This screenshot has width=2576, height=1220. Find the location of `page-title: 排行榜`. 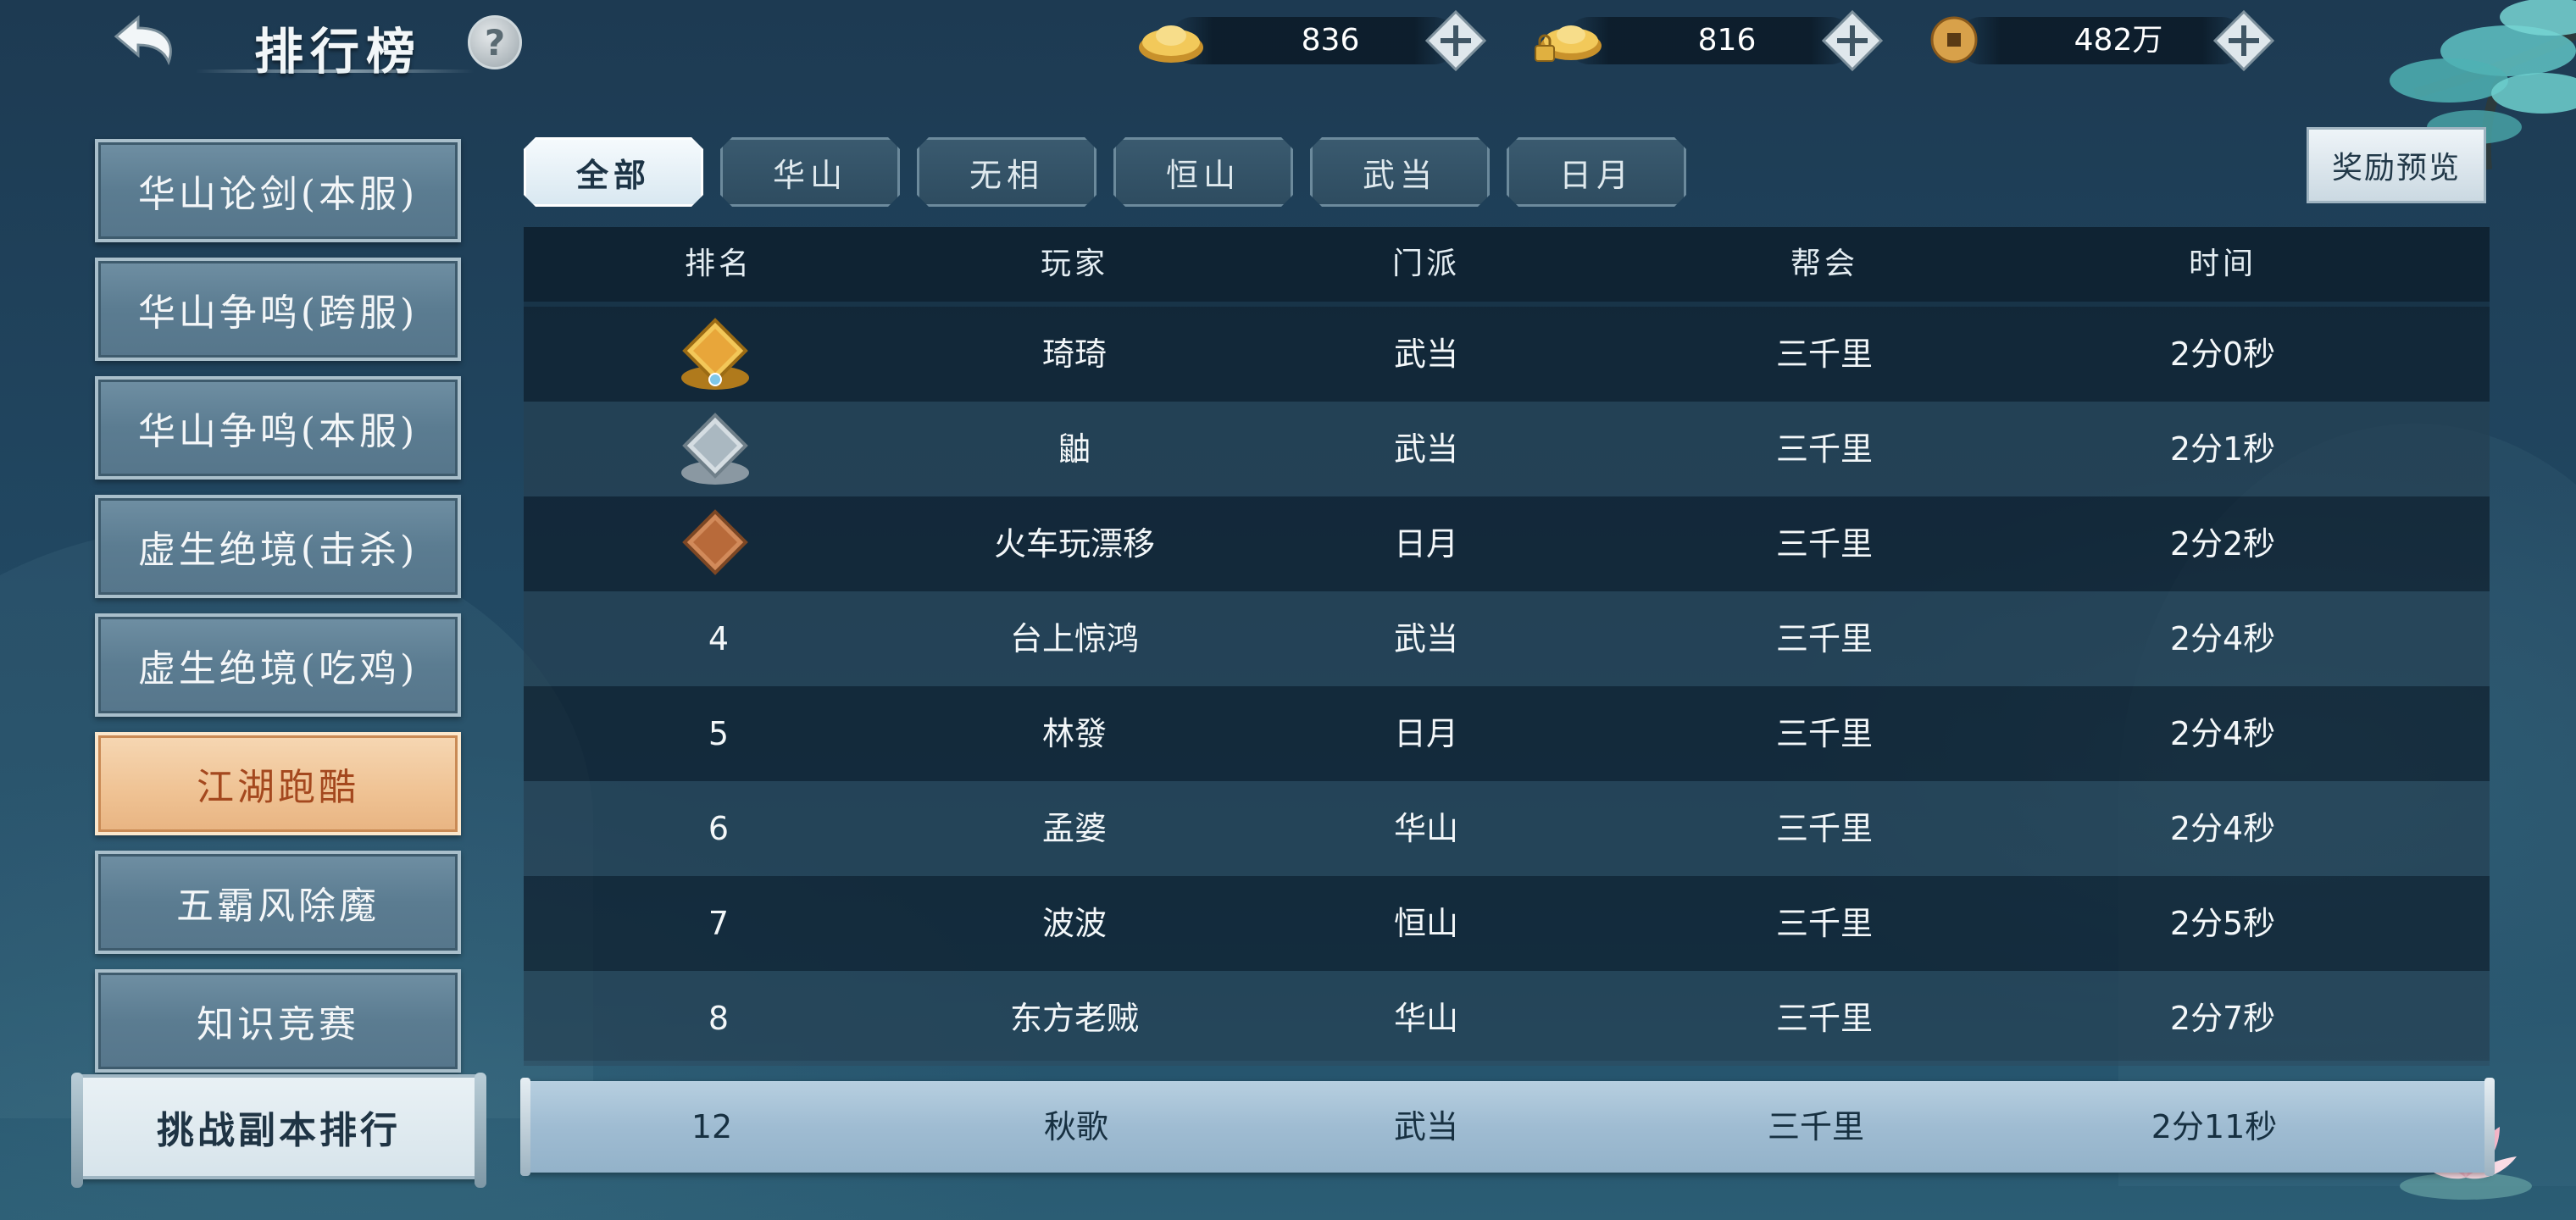

page-title: 排行榜 is located at coordinates (338, 51).